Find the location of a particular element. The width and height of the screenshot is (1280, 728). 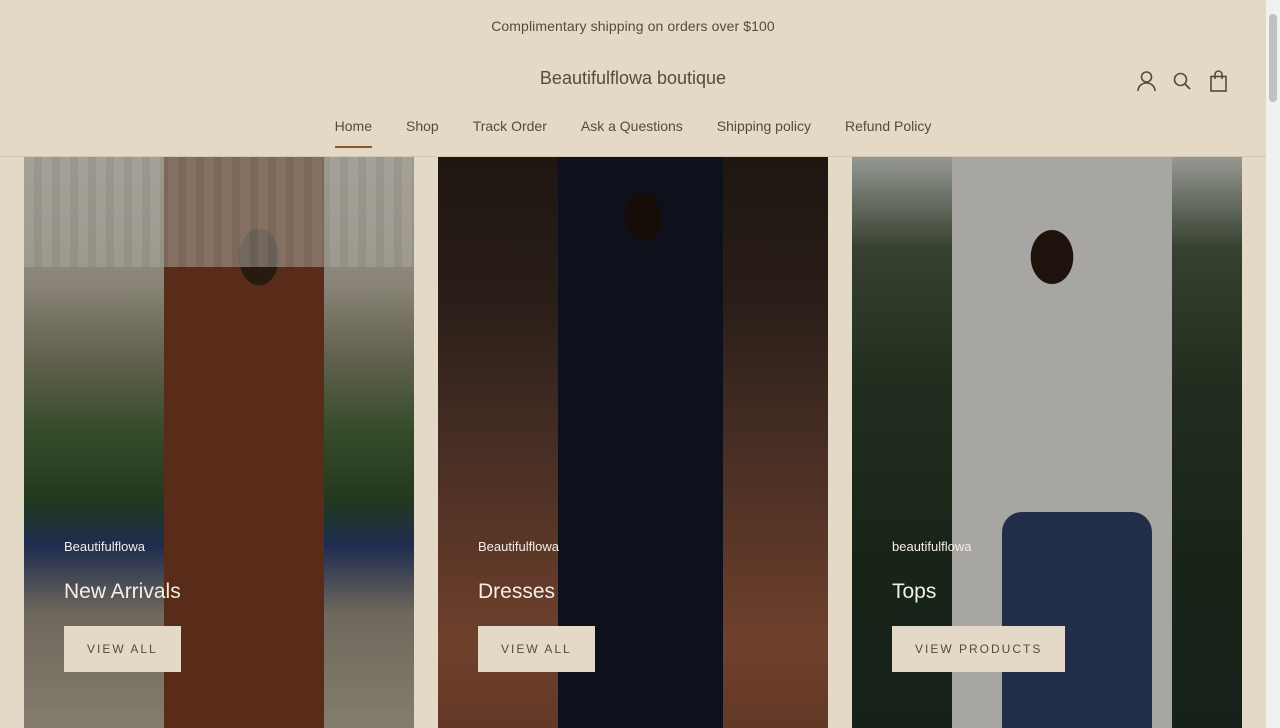

nav-item-refund-policy: Refund Policy is located at coordinates (888, 133).